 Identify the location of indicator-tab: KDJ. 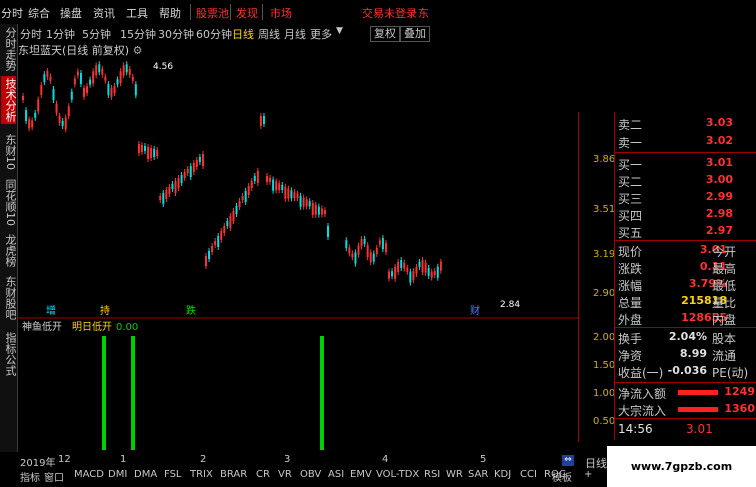
(502, 474).